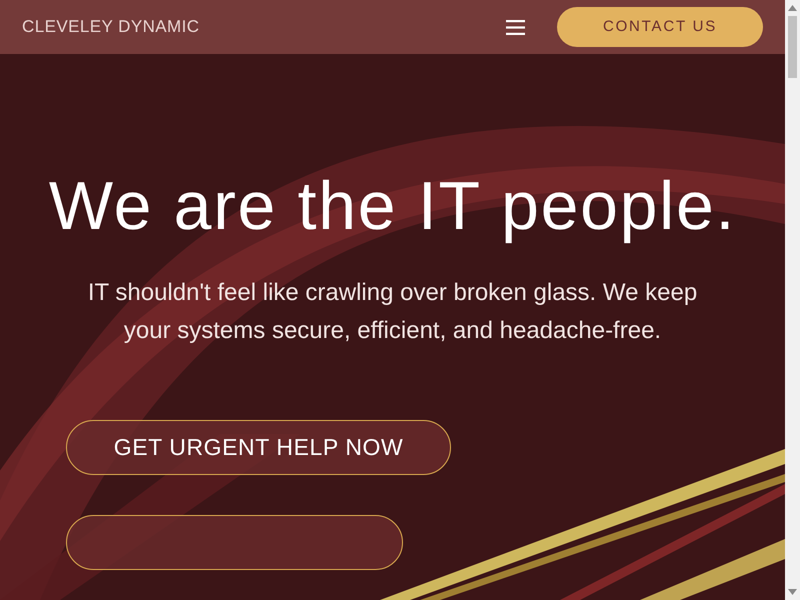 This screenshot has width=800, height=600. Describe the element at coordinates (392, 206) in the screenshot. I see `hero-title: We are the IT people.` at that location.